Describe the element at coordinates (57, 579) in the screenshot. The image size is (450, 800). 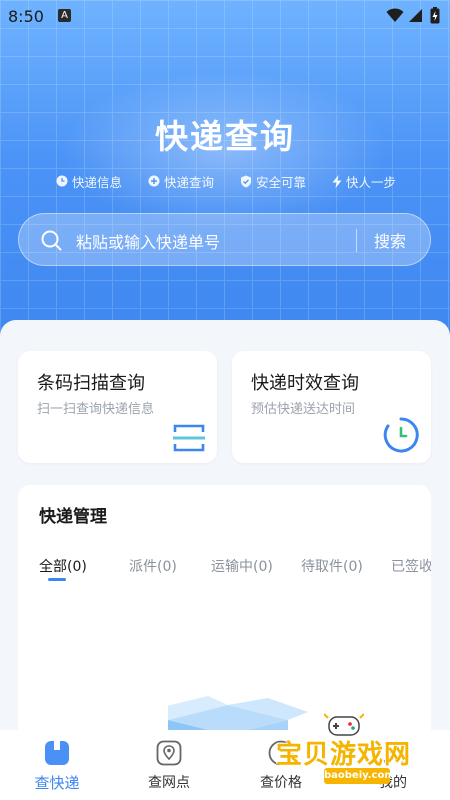
I see `active-tab-indicator` at that location.